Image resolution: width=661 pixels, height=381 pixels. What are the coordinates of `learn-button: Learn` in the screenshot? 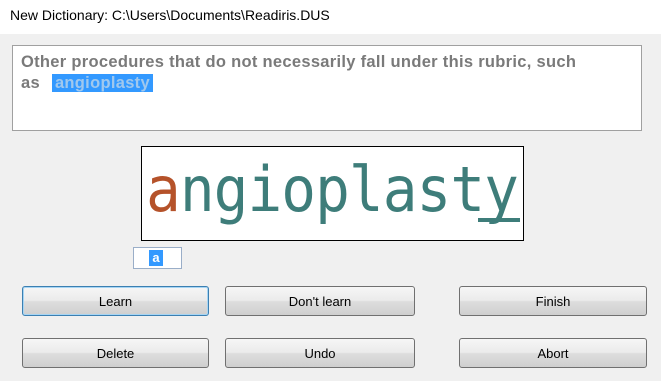 It's located at (115, 301).